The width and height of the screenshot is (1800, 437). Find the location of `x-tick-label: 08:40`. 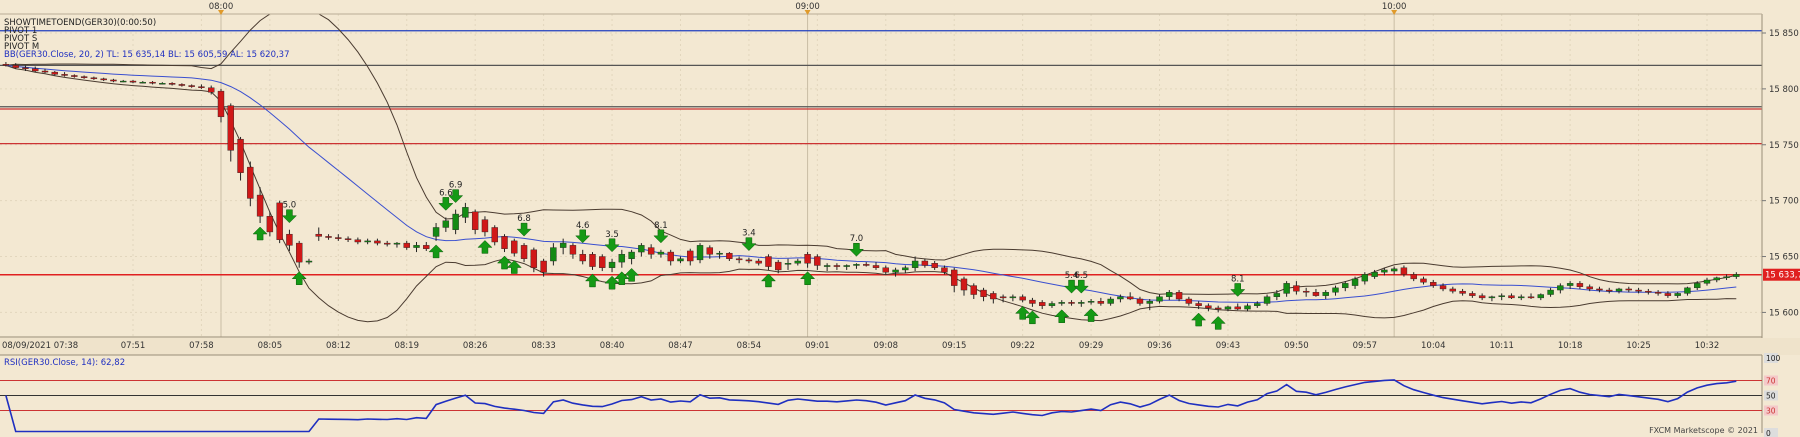

x-tick-label: 08:40 is located at coordinates (612, 346).